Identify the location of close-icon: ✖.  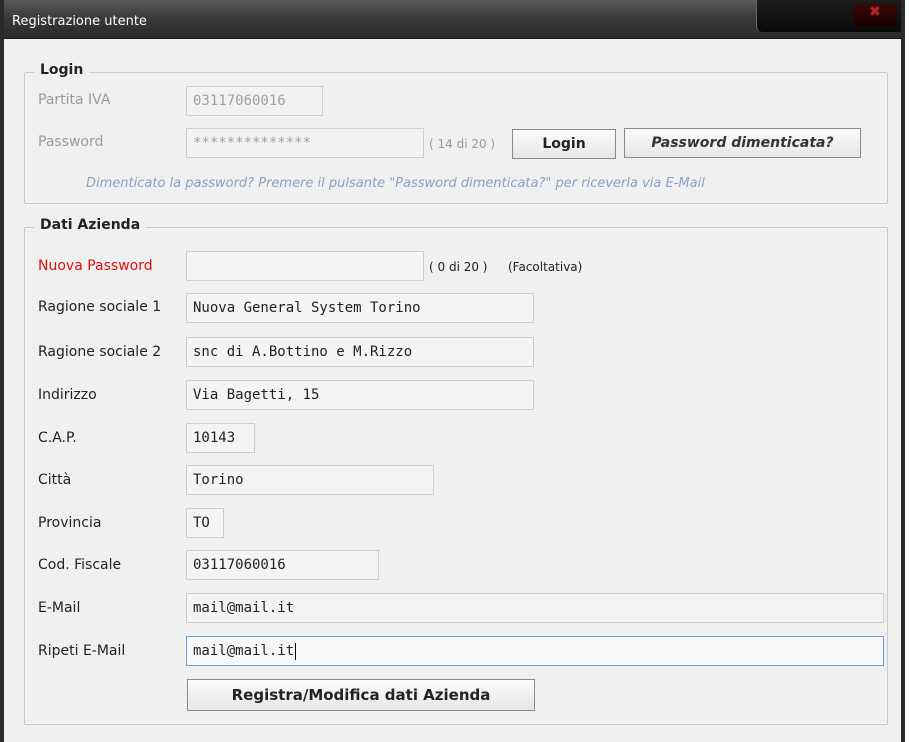
(875, 12).